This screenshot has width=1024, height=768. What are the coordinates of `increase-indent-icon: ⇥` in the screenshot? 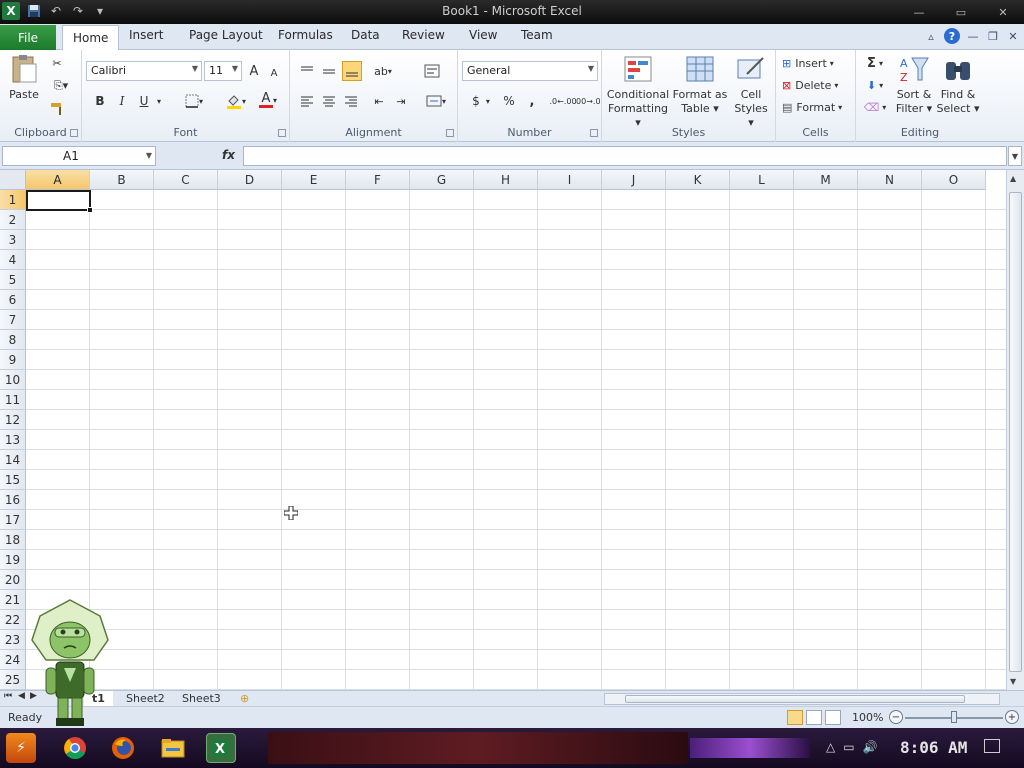 It's located at (401, 101).